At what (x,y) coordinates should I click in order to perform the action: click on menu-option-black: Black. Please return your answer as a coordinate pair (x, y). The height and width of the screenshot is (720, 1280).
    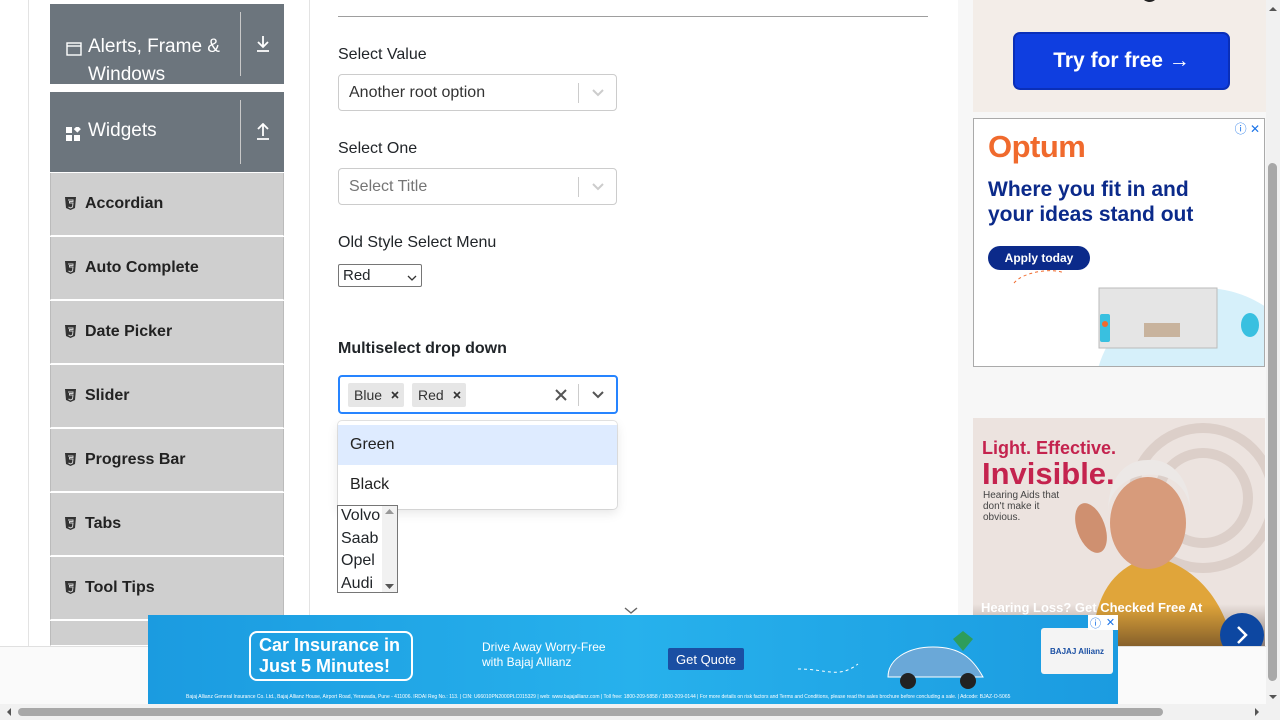
    Looking at the image, I should click on (477, 485).